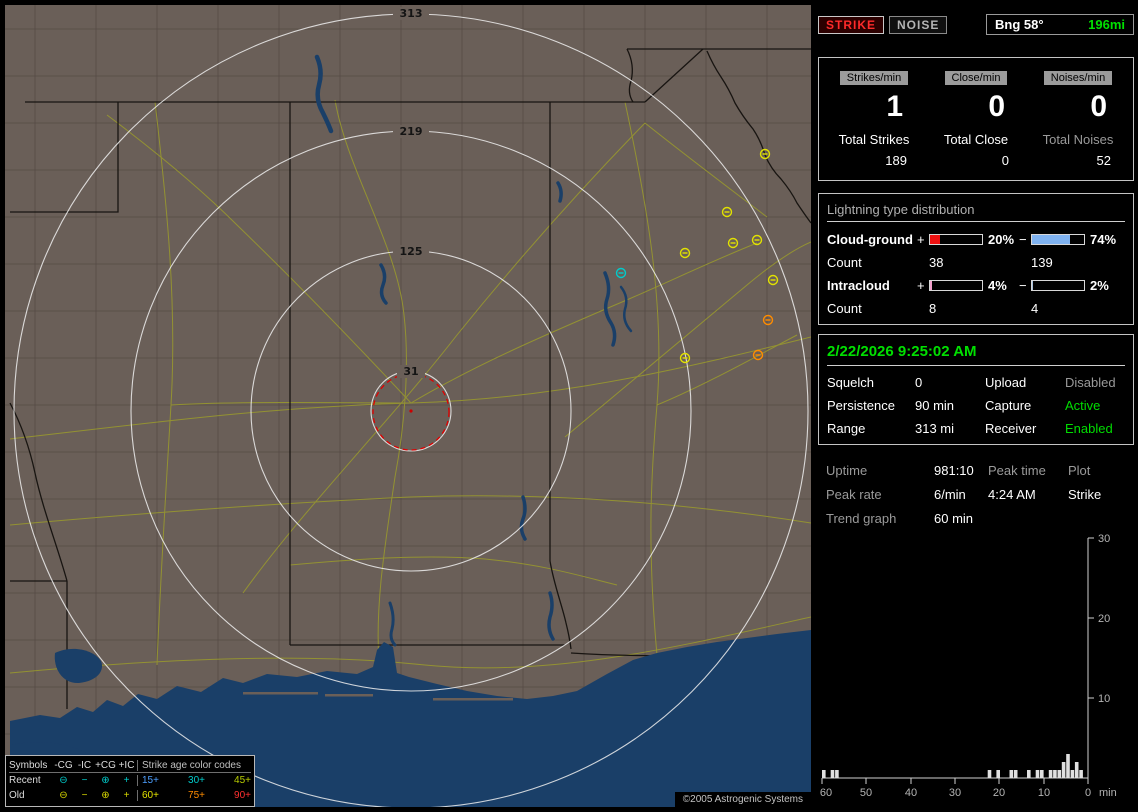  I want to click on legend-recent-ages: 15+ 30+ 45+, so click(194, 780).